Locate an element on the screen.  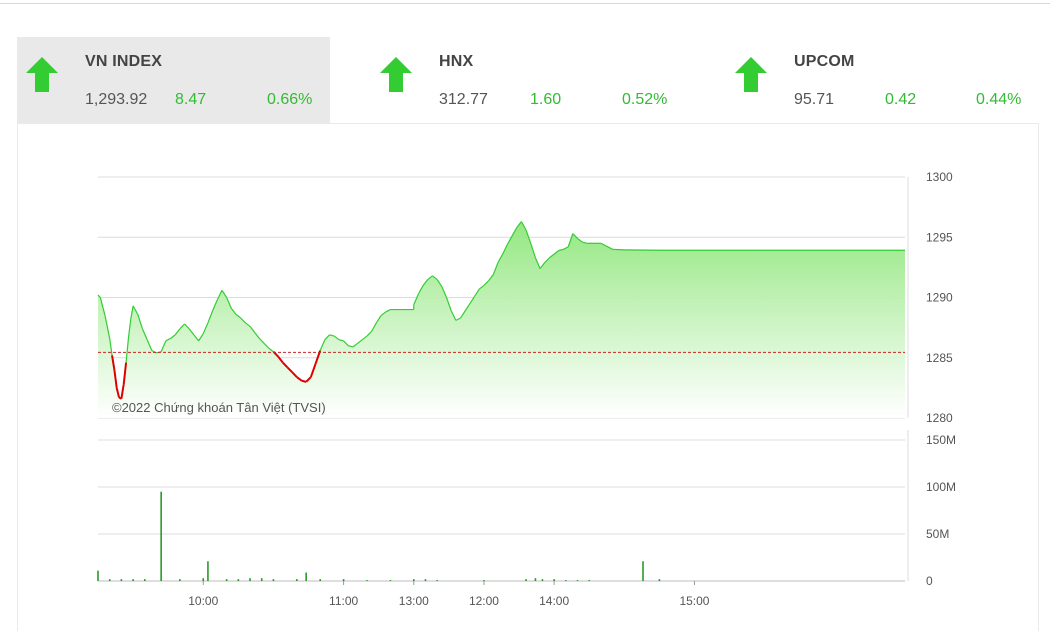
price-tick-label: 1280 is located at coordinates (939, 418).